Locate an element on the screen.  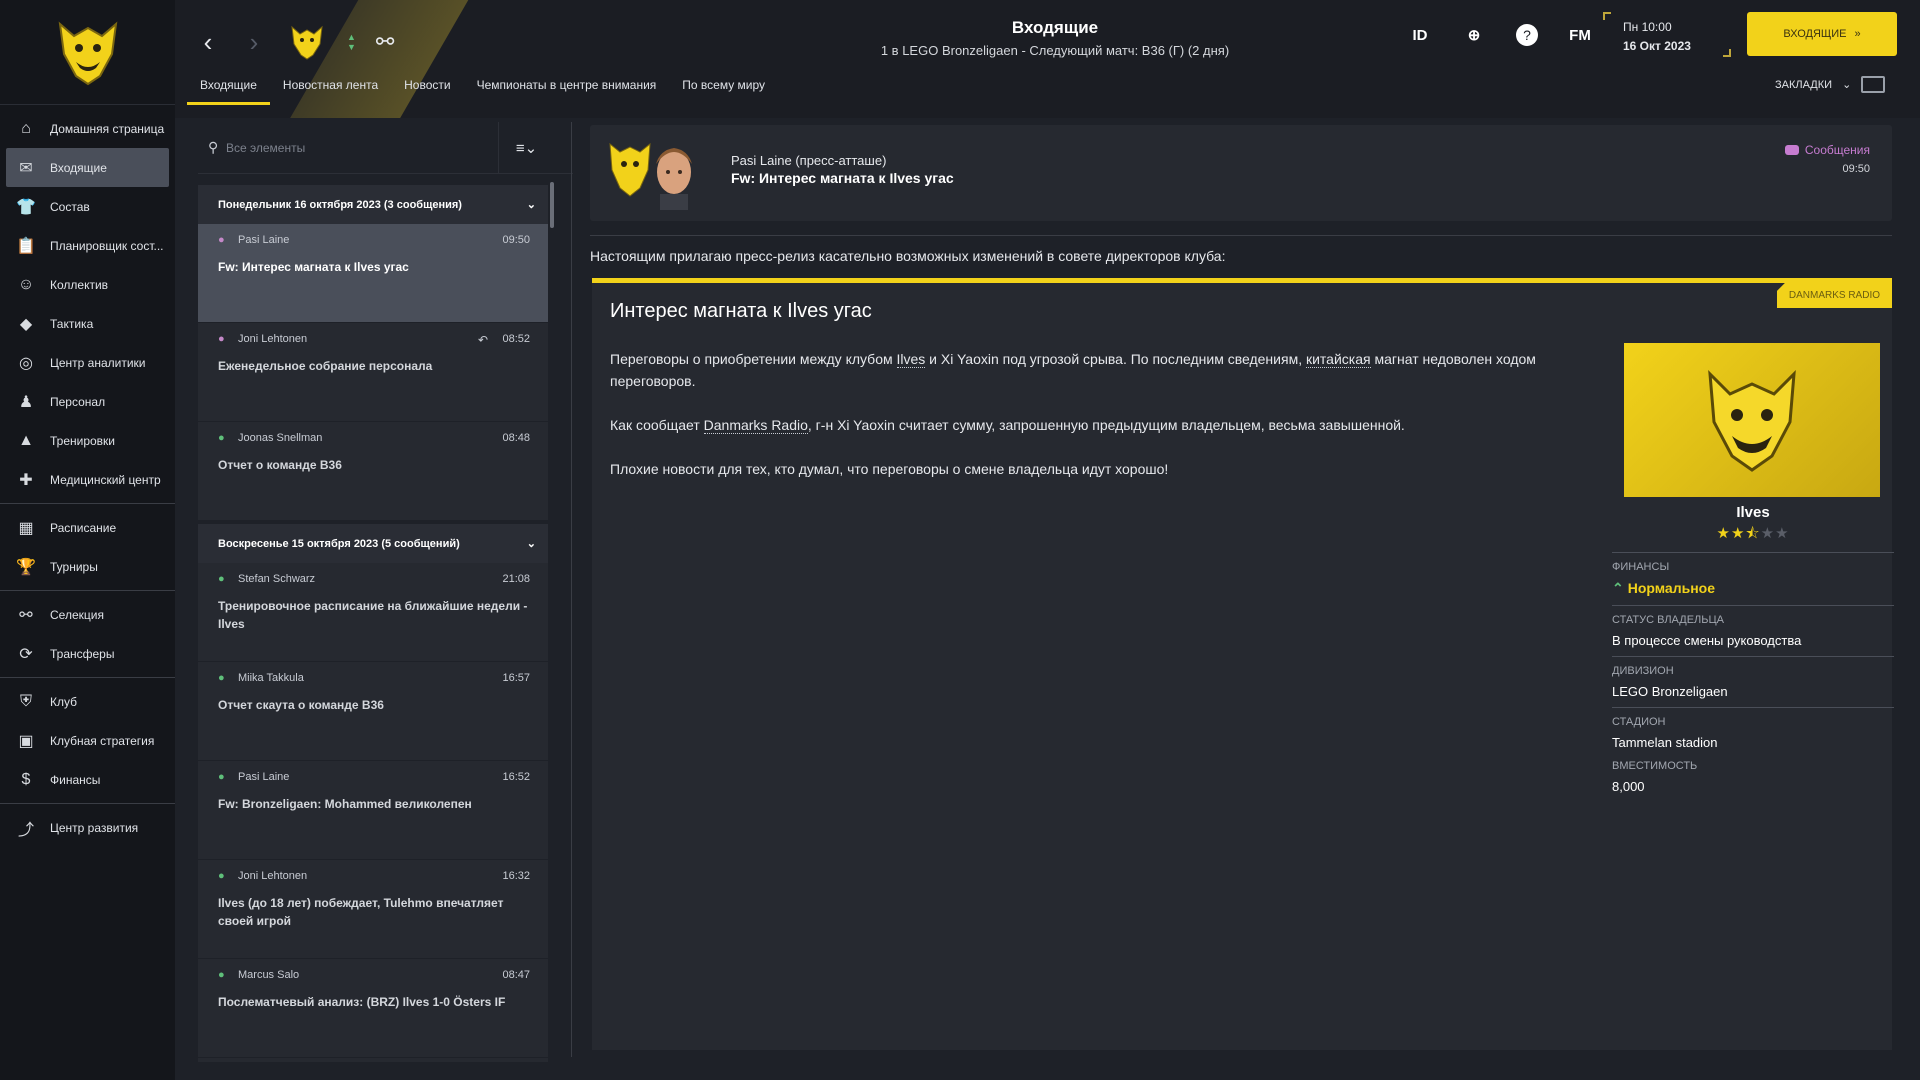
game-date: Пн 10:00 16 Окт 2023 is located at coordinates (1657, 37).